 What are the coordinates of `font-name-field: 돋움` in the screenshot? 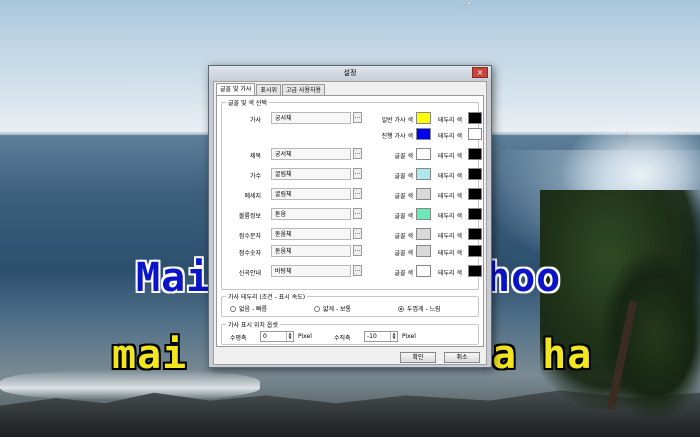 It's located at (311, 214).